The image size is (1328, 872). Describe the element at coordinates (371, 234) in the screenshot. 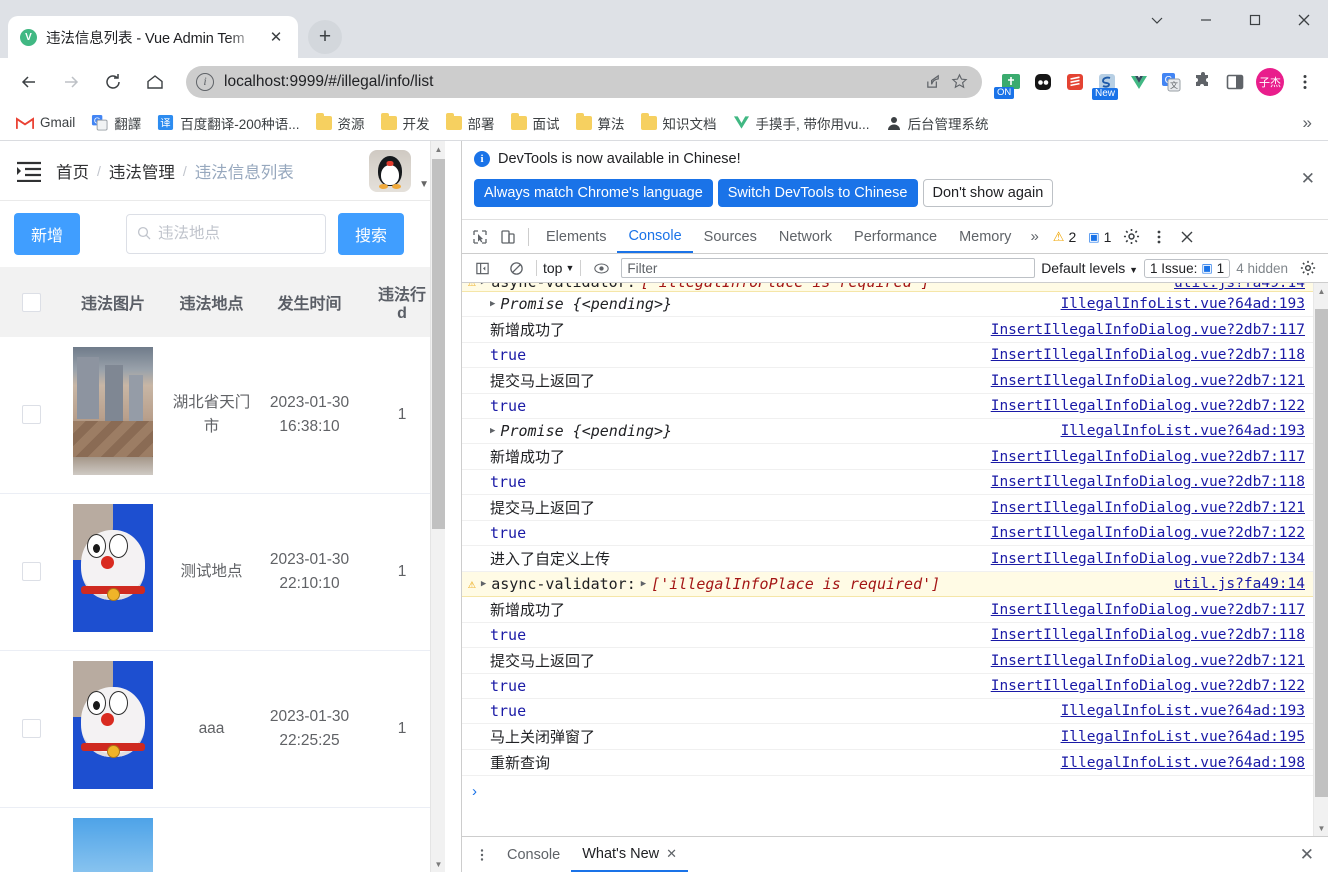

I see `search-button: 搜索` at that location.